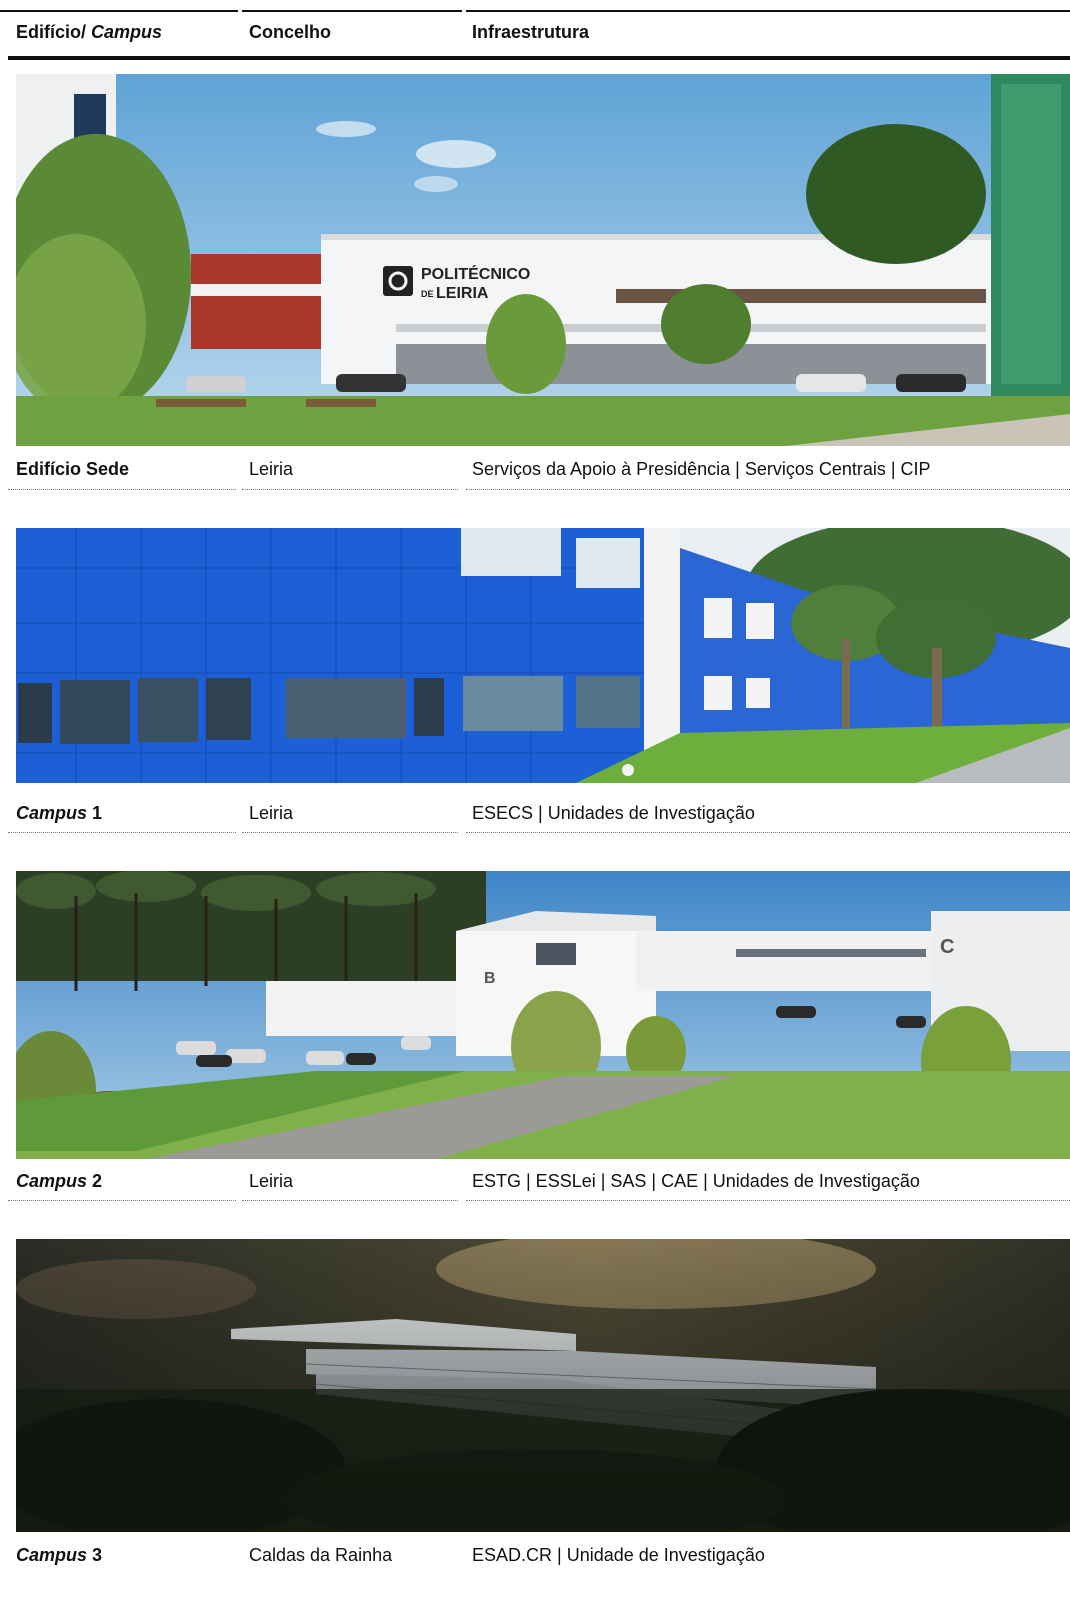 The height and width of the screenshot is (1623, 1070). Describe the element at coordinates (321, 1555) in the screenshot. I see `row-concelho: Caldas da Rainha` at that location.